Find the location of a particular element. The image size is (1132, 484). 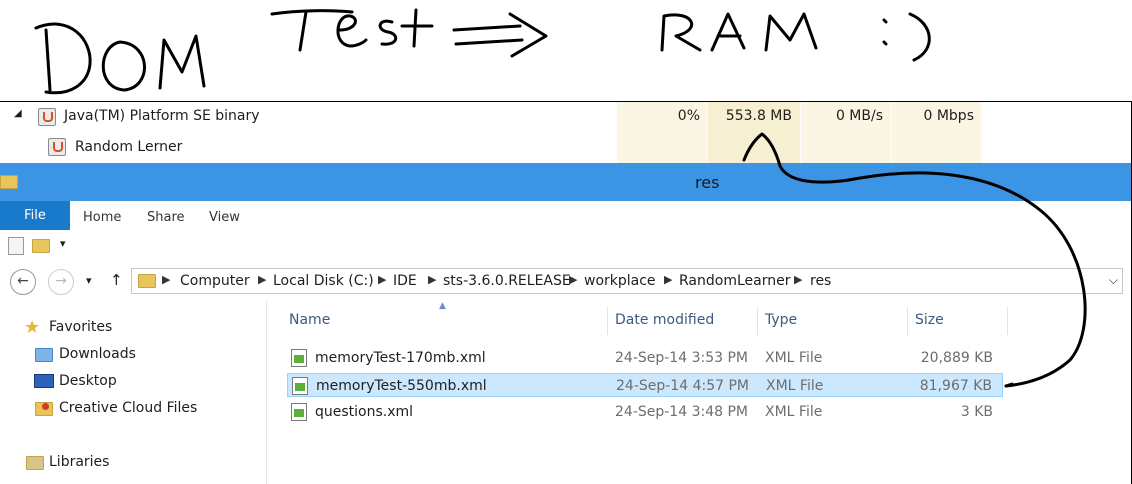

quick-access-toolbar: ▾ is located at coordinates (566, 246).